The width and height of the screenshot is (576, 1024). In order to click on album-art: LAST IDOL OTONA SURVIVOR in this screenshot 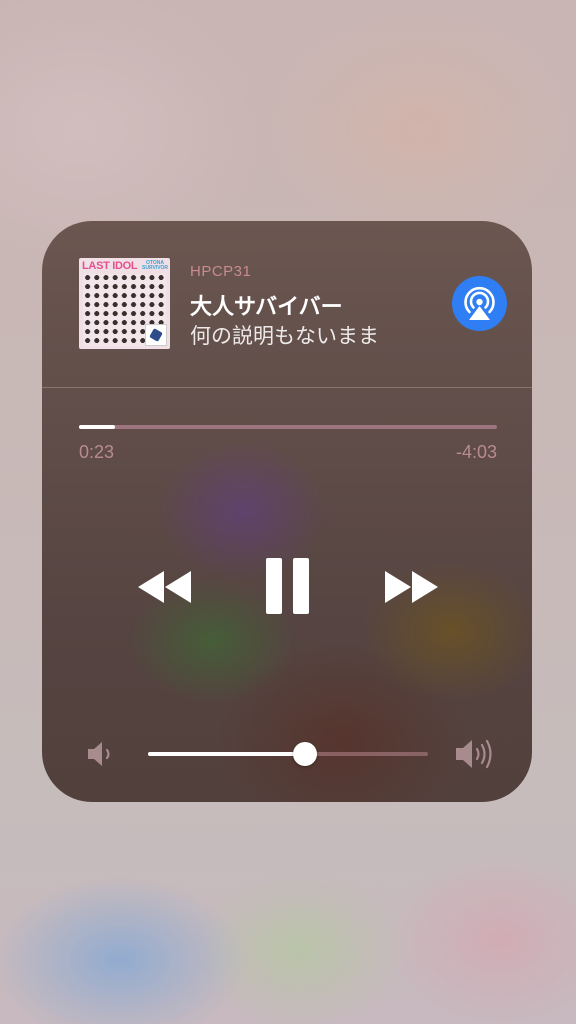, I will do `click(124, 303)`.